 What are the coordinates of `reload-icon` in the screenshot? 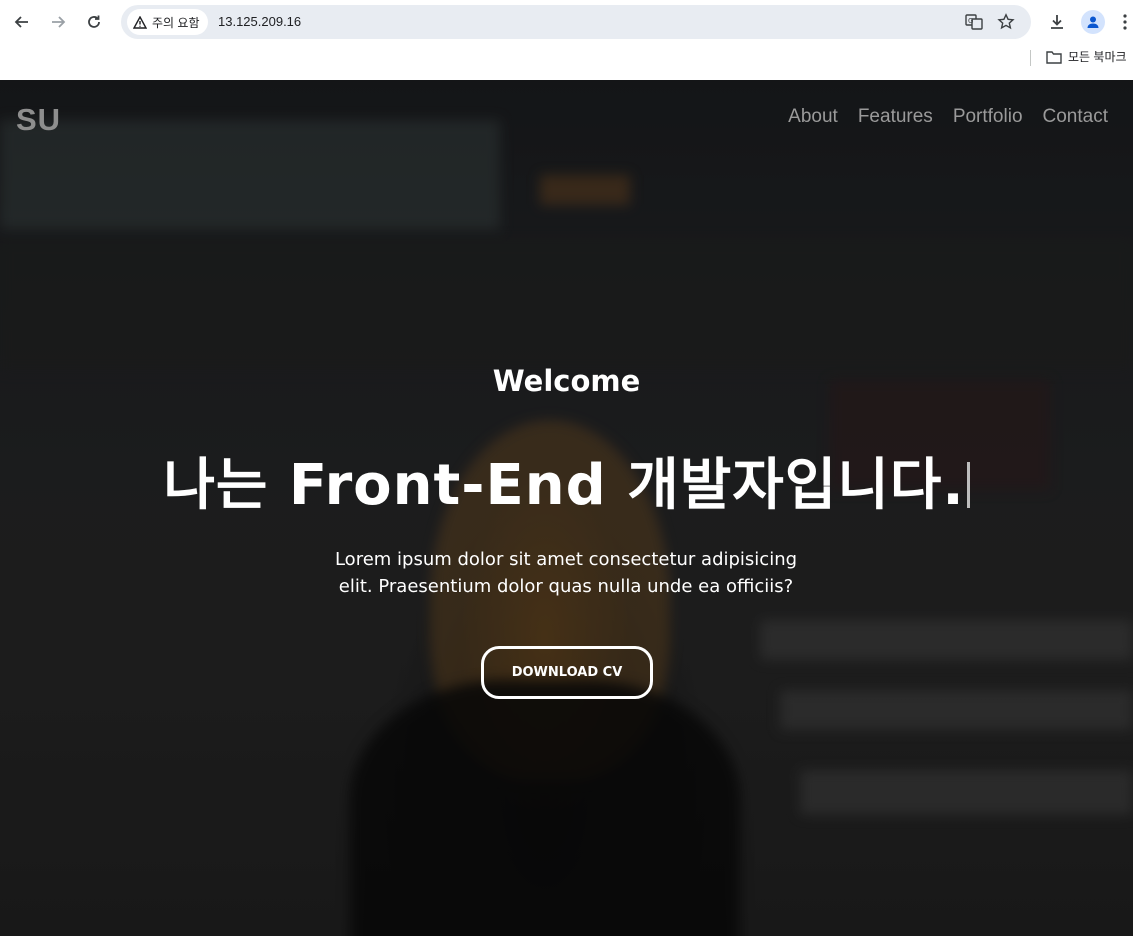 It's located at (94, 21).